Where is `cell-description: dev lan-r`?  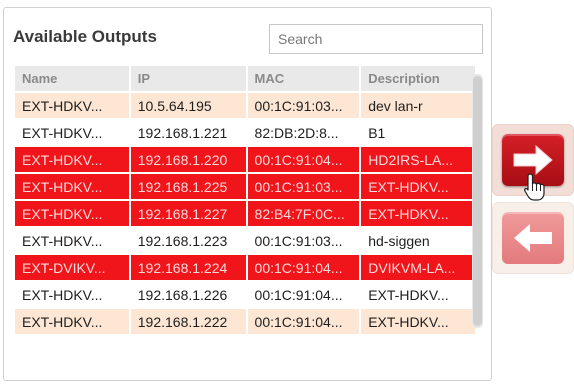 cell-description: dev lan-r is located at coordinates (418, 105).